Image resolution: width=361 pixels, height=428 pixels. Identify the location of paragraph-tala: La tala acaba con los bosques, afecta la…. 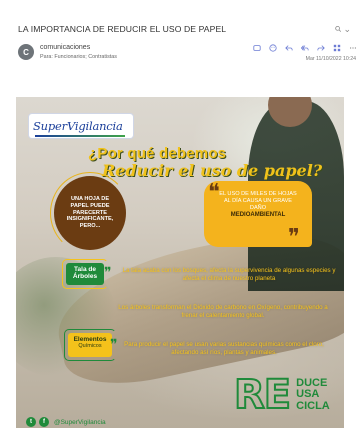
(229, 275).